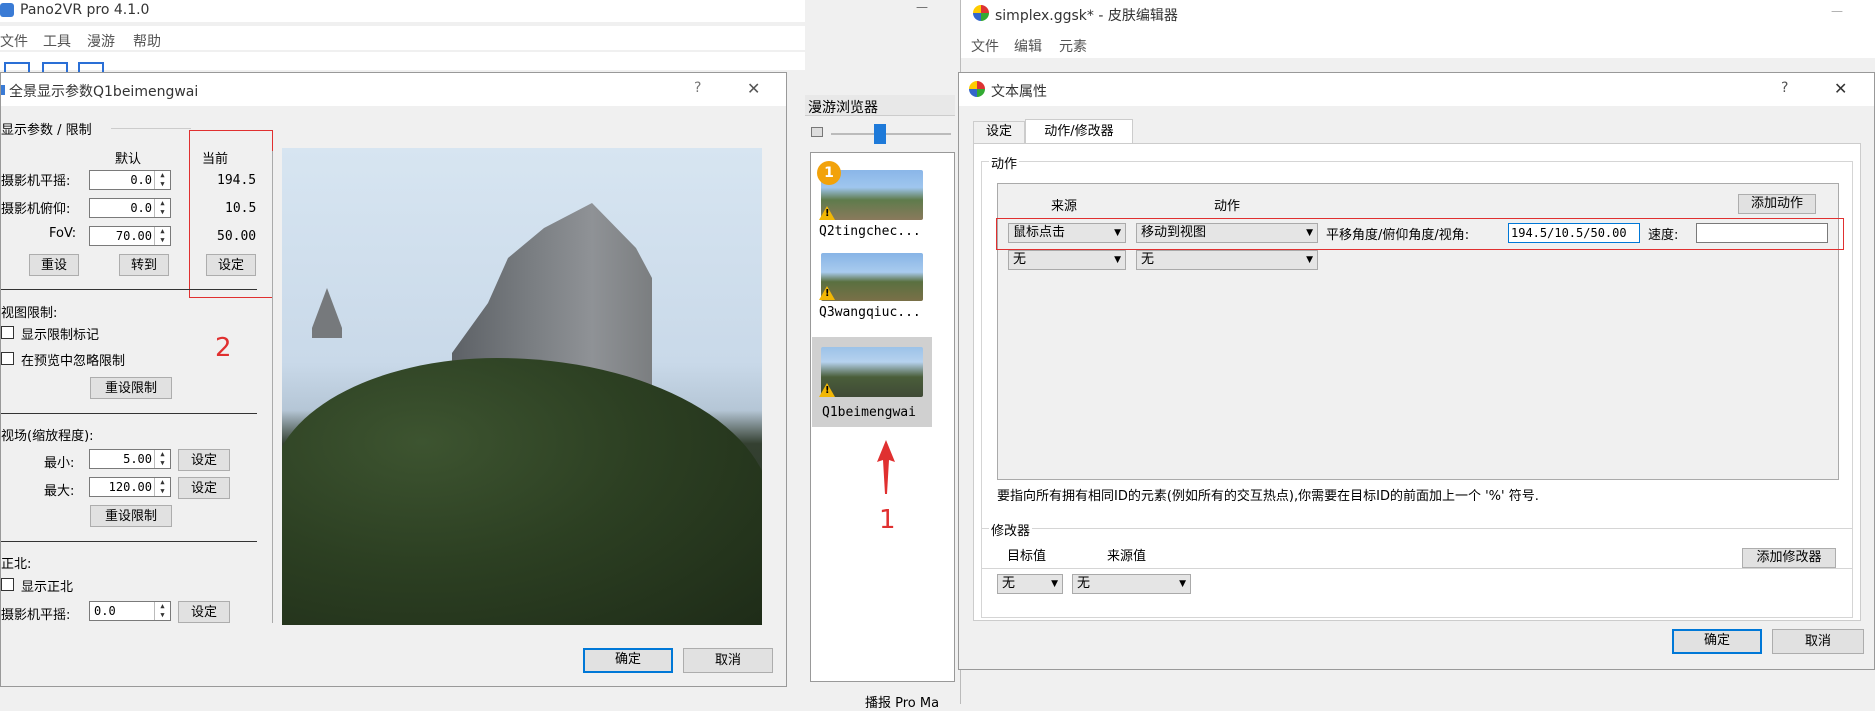 This screenshot has height=711, width=1875. Describe the element at coordinates (817, 132) in the screenshot. I see `zoom-out-icon` at that location.